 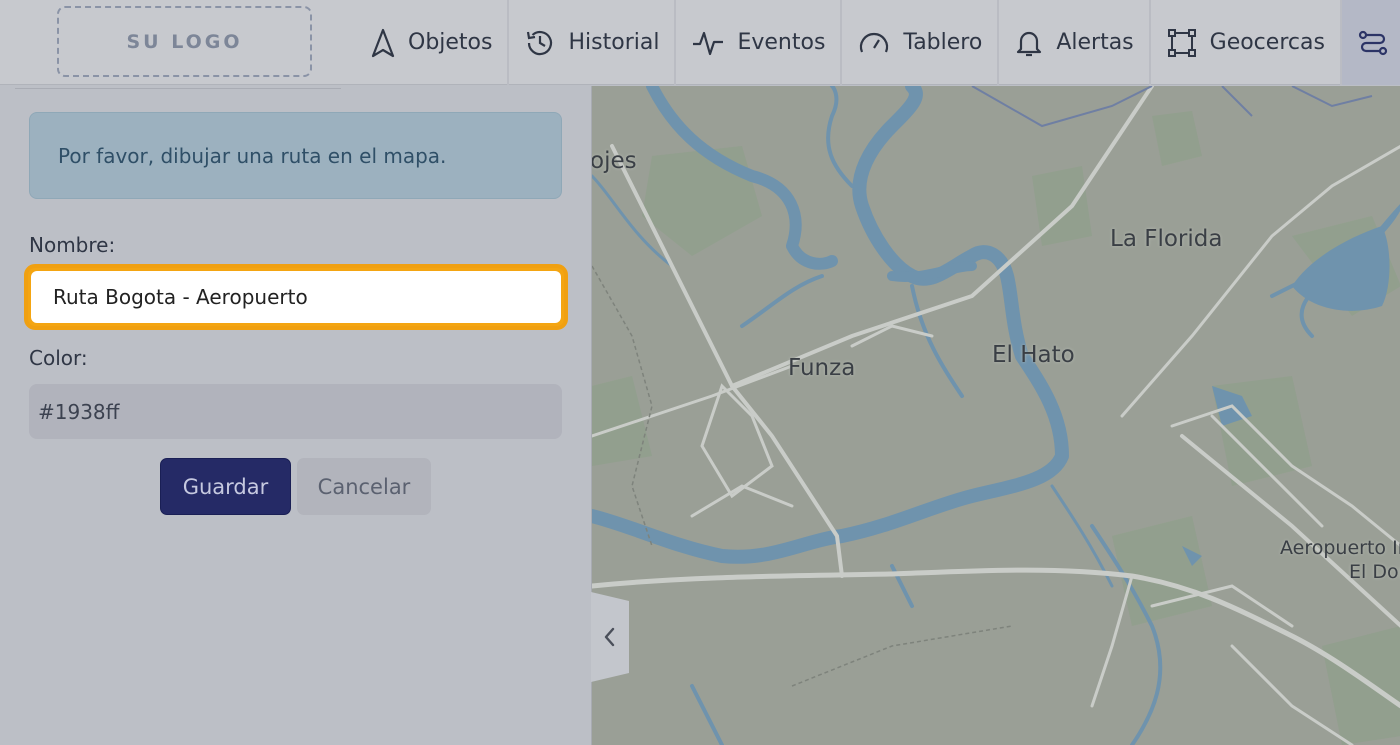 I want to click on route-name-value: Ruta Bogota - Aeropuerto, so click(x=296, y=297).